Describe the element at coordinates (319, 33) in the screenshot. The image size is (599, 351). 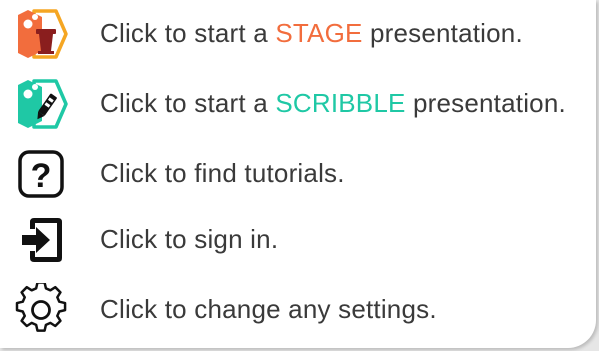
I see `stage-highlight: STAGE` at that location.